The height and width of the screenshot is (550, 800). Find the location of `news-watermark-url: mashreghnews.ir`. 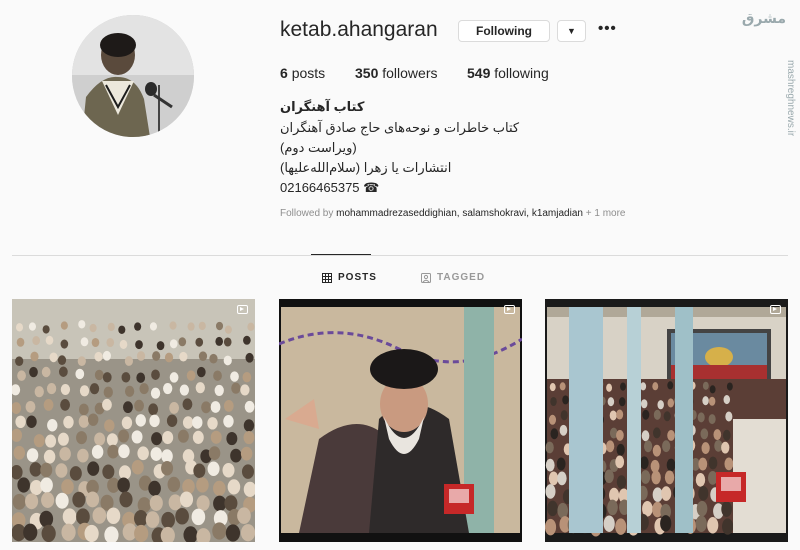

news-watermark-url: mashreghnews.ir is located at coordinates (790, 98).